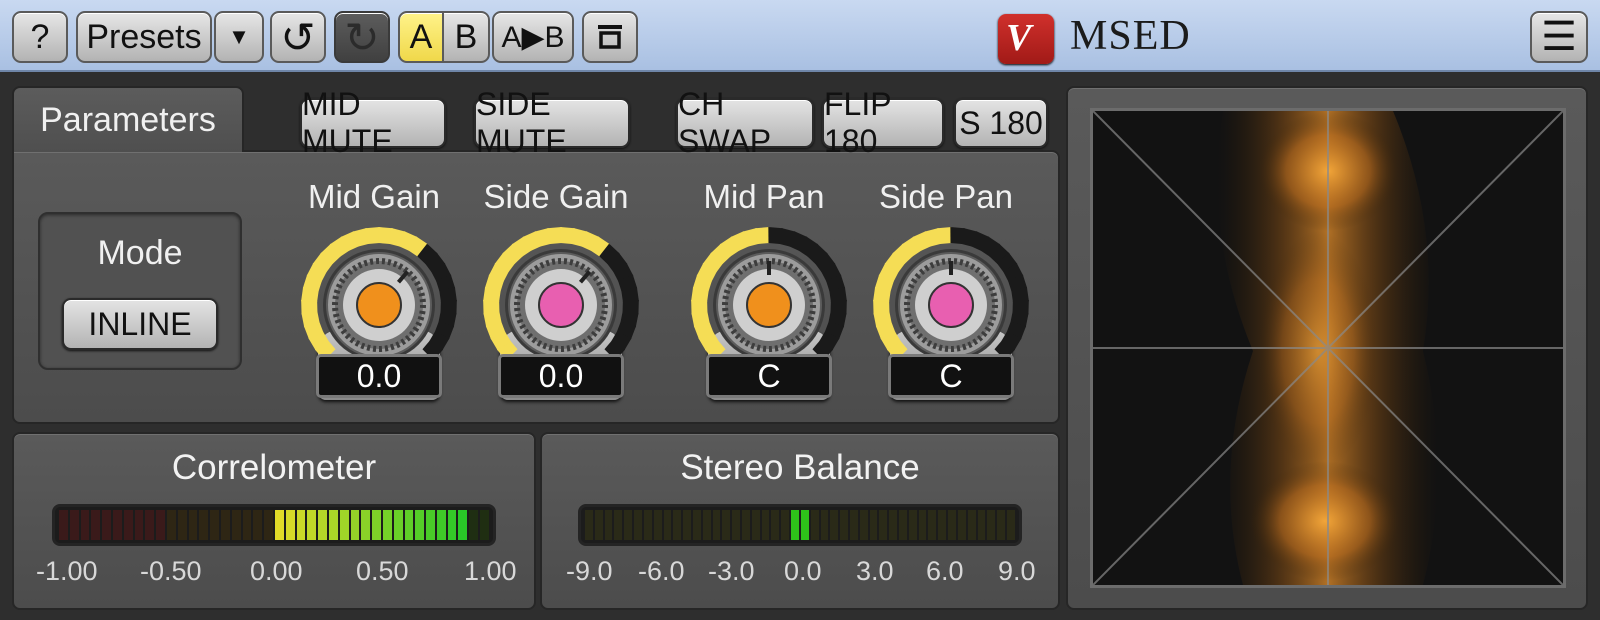 The image size is (1600, 620). I want to click on stereo-balance-scale-label: -9.0, so click(589, 571).